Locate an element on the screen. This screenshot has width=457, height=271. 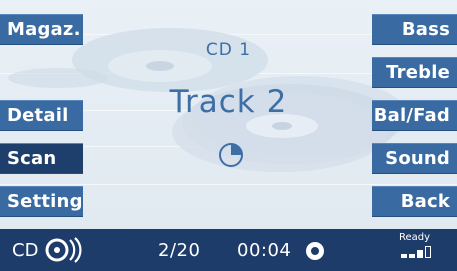
treble-button-label: Treble is located at coordinates (418, 72).